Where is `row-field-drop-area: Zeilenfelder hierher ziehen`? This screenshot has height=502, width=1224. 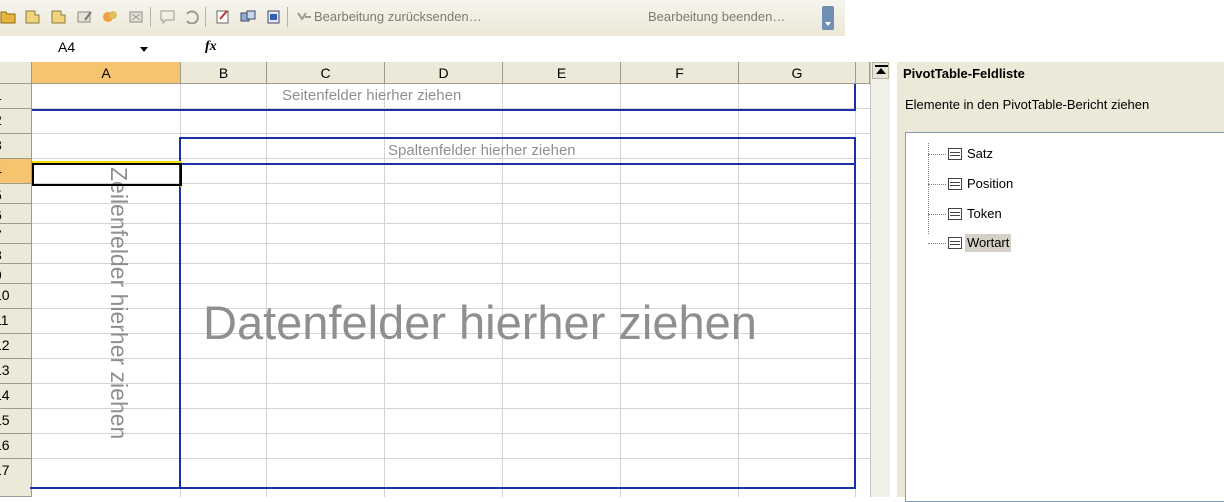 row-field-drop-area: Zeilenfelder hierher ziehen is located at coordinates (105, 326).